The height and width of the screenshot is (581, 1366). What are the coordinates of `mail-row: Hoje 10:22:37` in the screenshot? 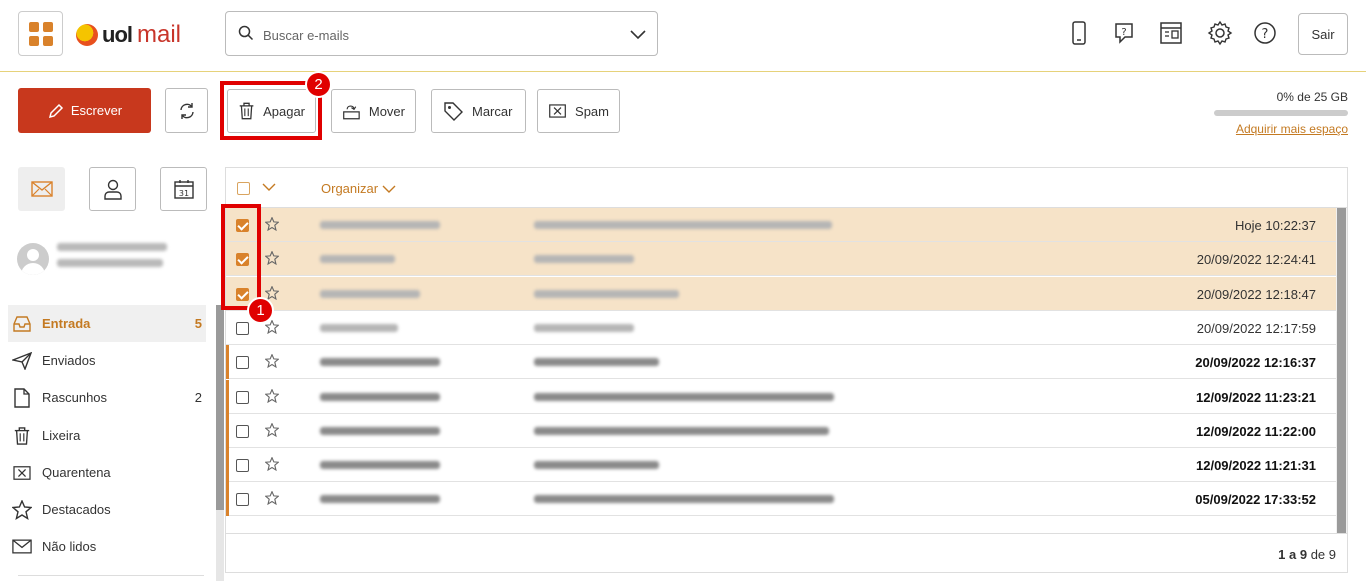 It's located at (781, 225).